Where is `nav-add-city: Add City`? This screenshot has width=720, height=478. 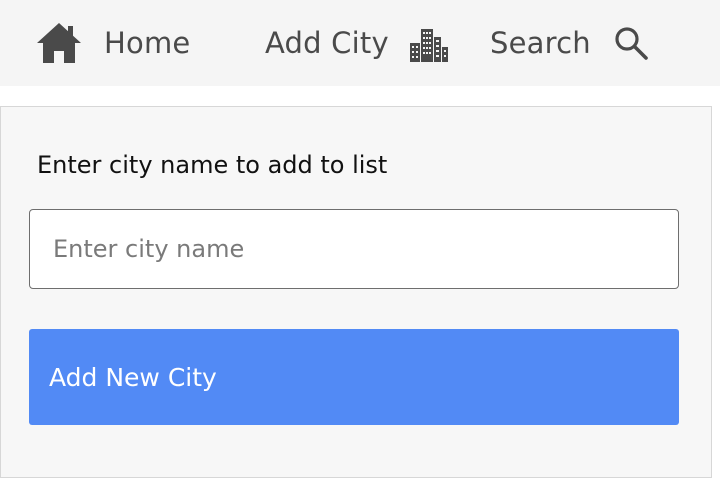
nav-add-city: Add City is located at coordinates (357, 43).